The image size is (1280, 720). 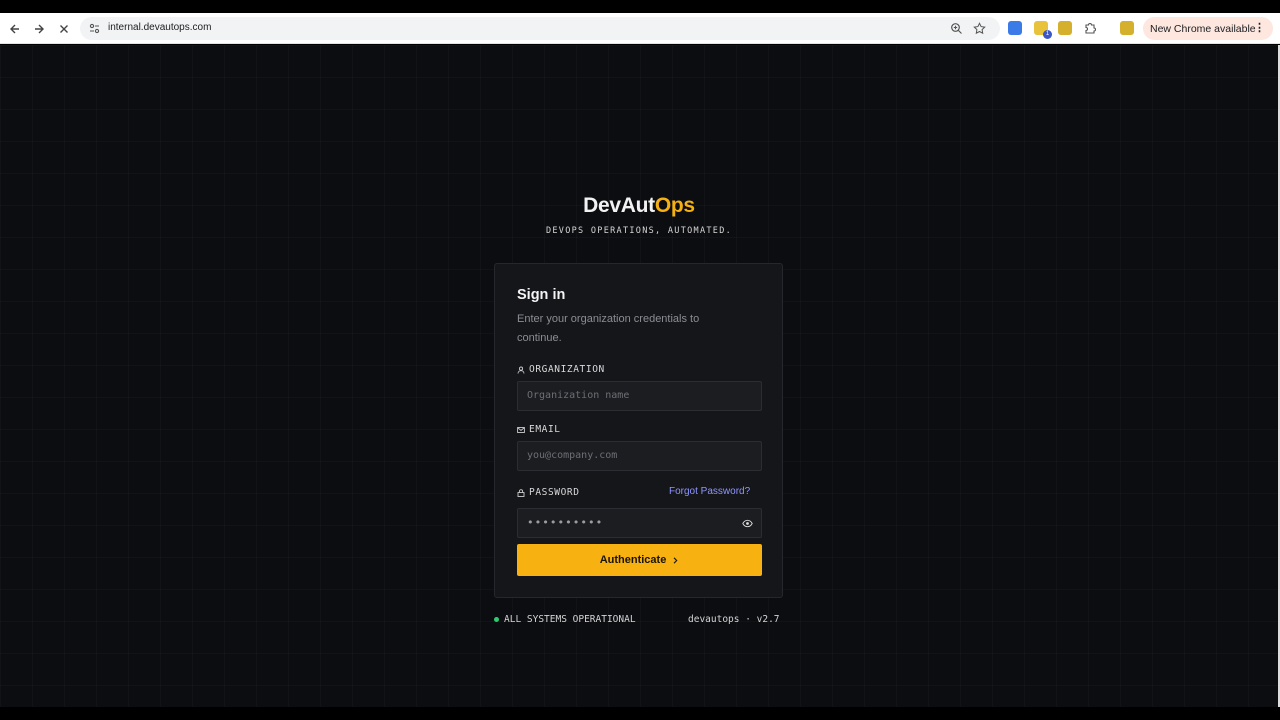 I want to click on stop-loading-button, so click(x=64, y=29).